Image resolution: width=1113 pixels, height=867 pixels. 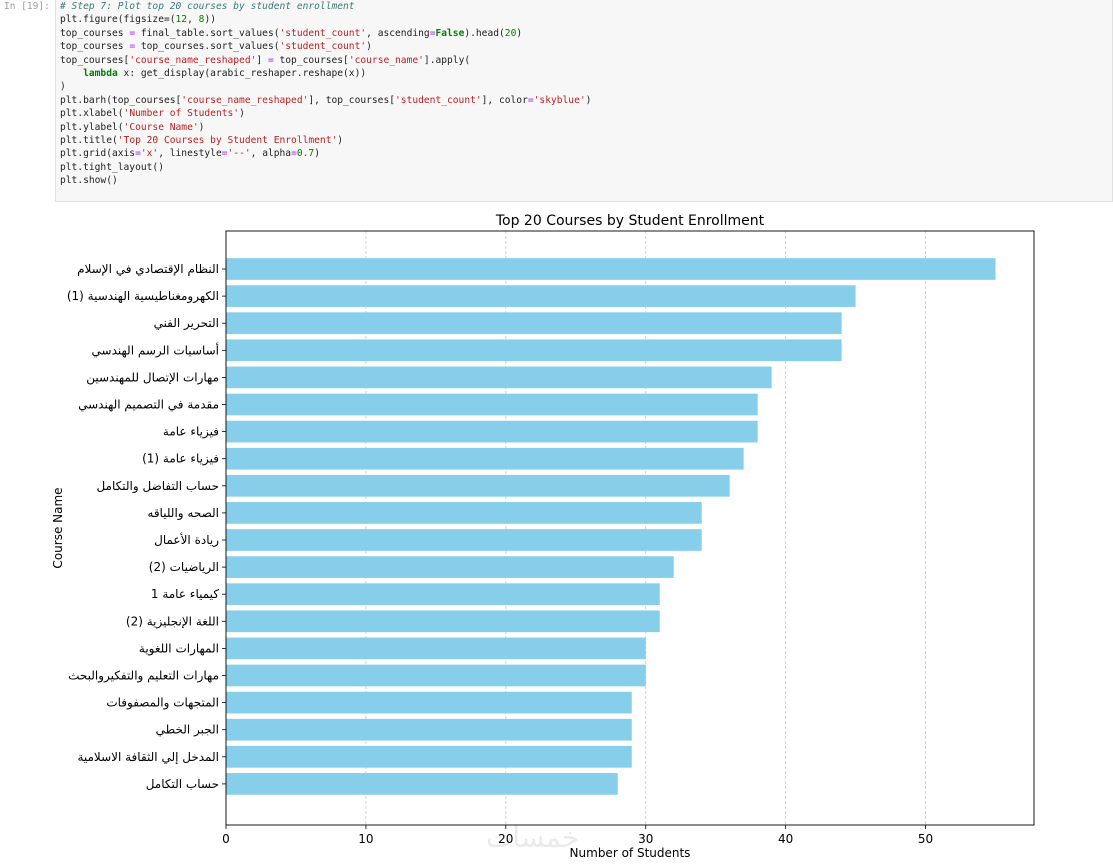 I want to click on y-axis-label: Course Name, so click(x=58, y=527).